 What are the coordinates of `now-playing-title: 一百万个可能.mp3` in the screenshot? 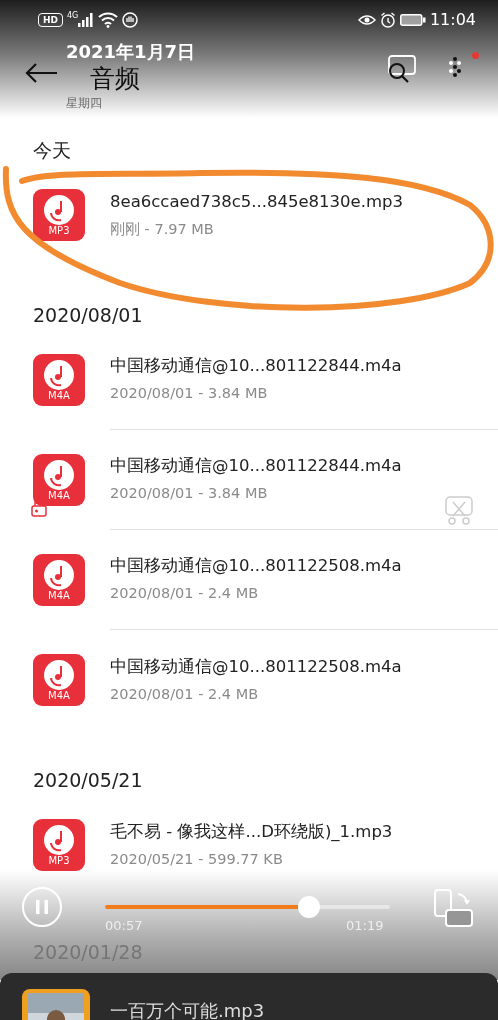 It's located at (187, 1009).